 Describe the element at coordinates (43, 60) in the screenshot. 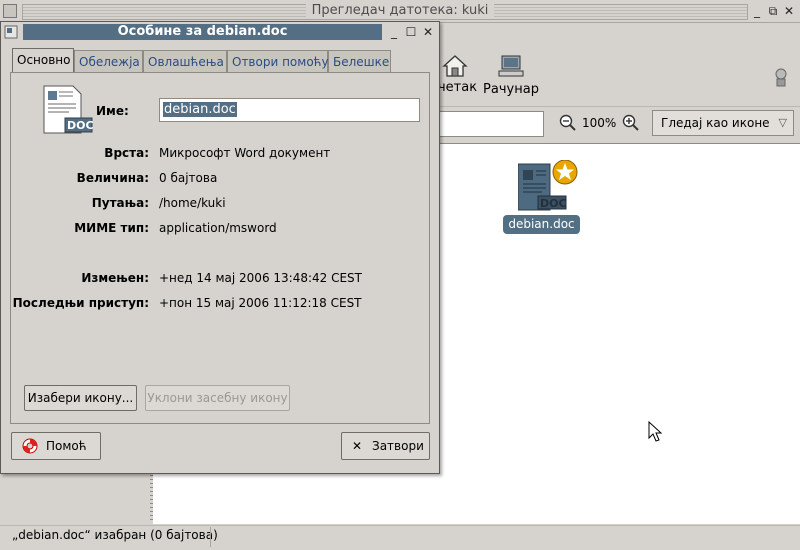

I see `tab-basic: Основно` at that location.